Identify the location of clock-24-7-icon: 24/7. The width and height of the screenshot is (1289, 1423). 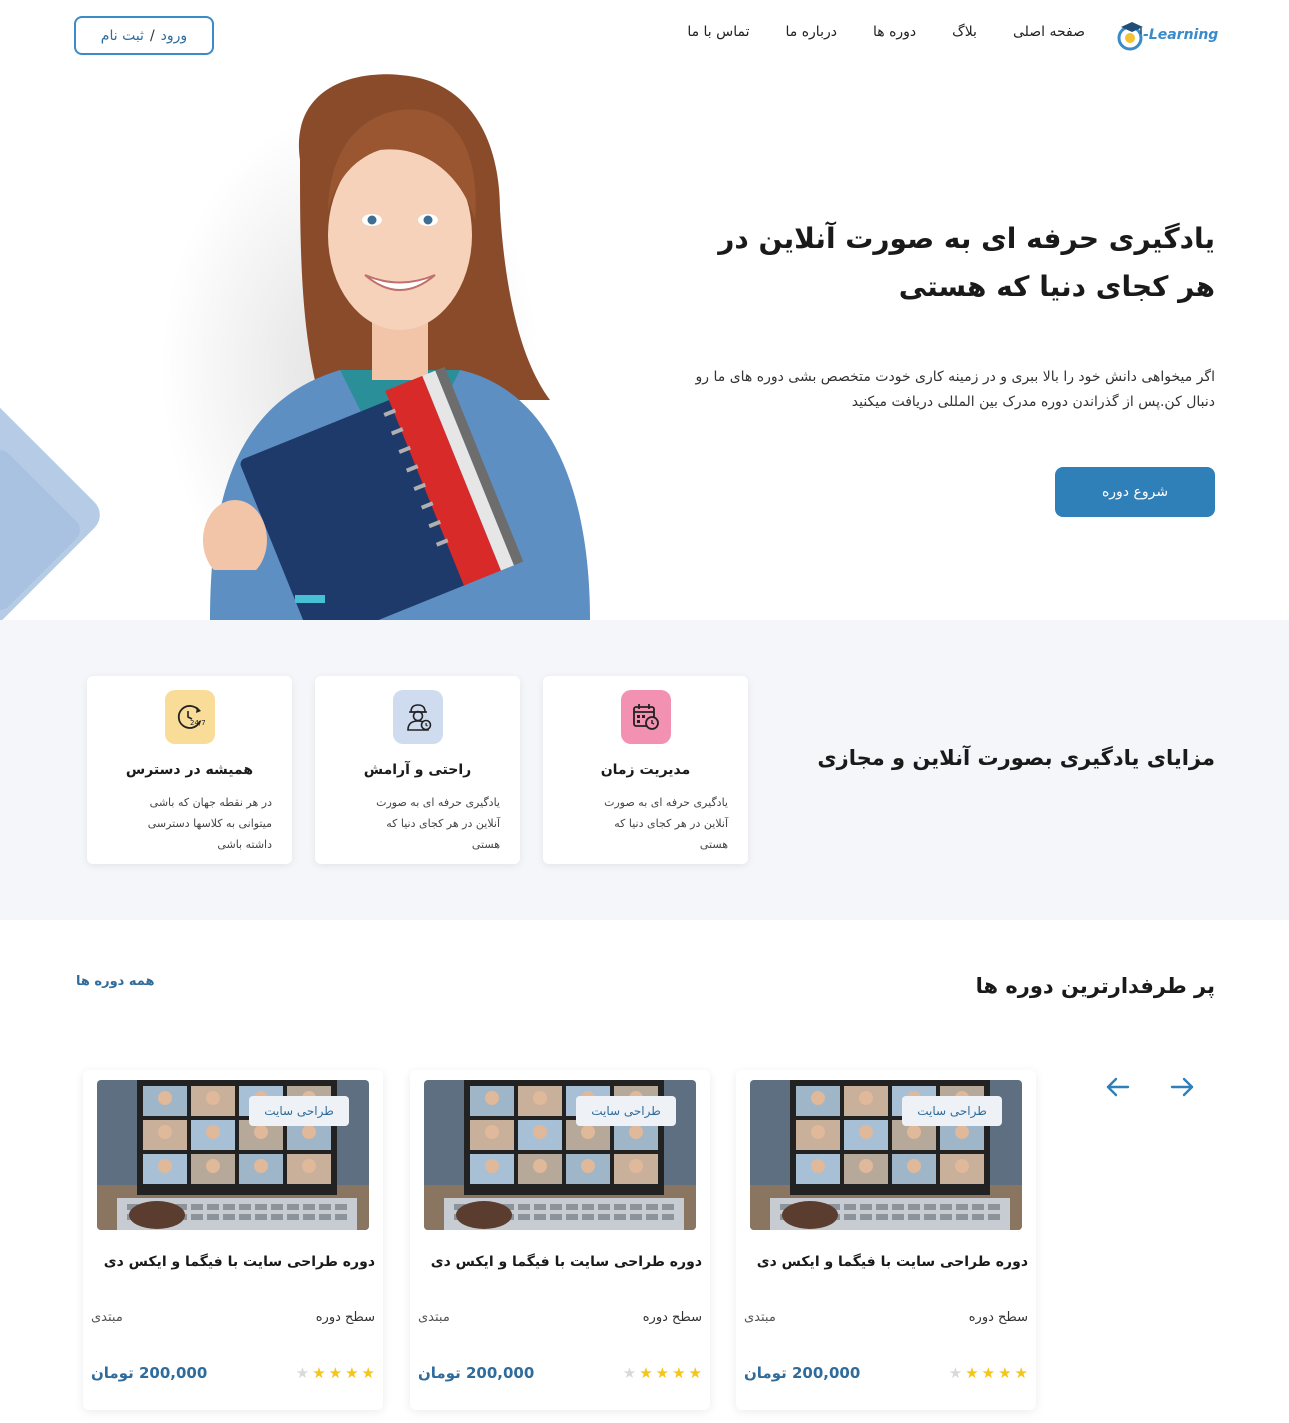
(190, 717).